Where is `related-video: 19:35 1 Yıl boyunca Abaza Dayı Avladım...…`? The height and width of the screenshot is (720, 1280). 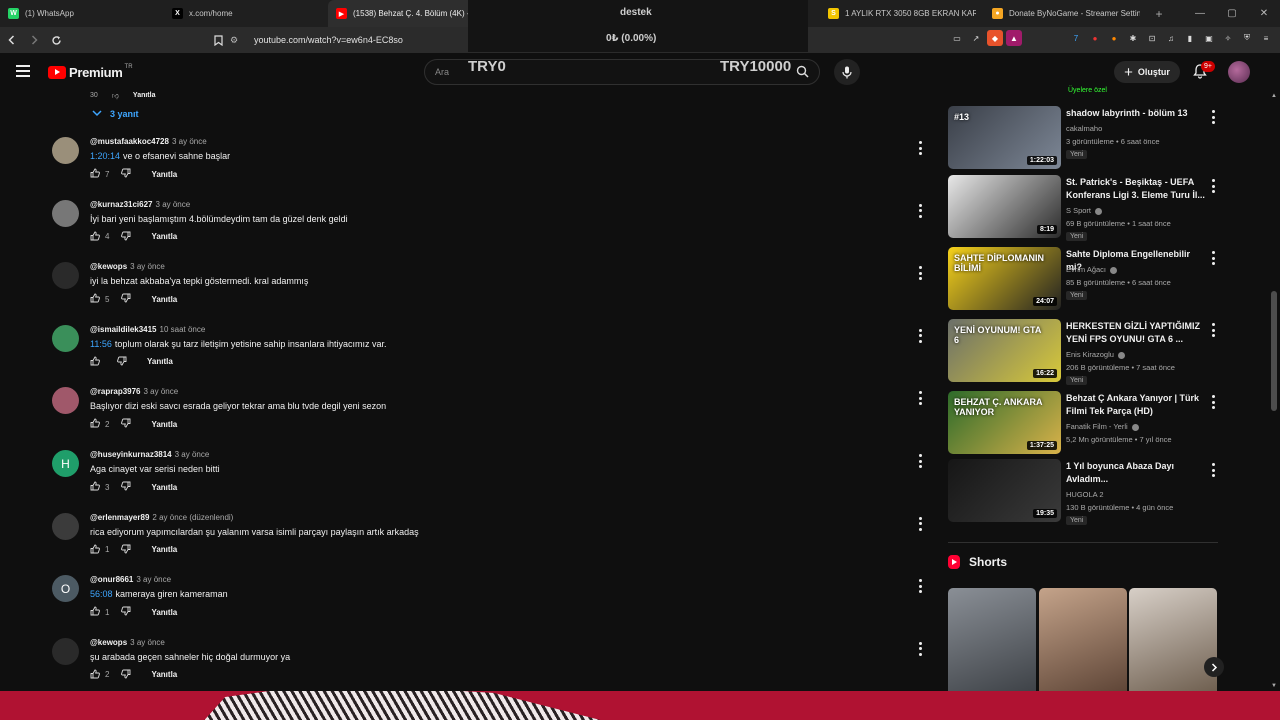 related-video: 19:35 1 Yıl boyunca Abaza Dayı Avladım...… is located at coordinates (1084, 492).